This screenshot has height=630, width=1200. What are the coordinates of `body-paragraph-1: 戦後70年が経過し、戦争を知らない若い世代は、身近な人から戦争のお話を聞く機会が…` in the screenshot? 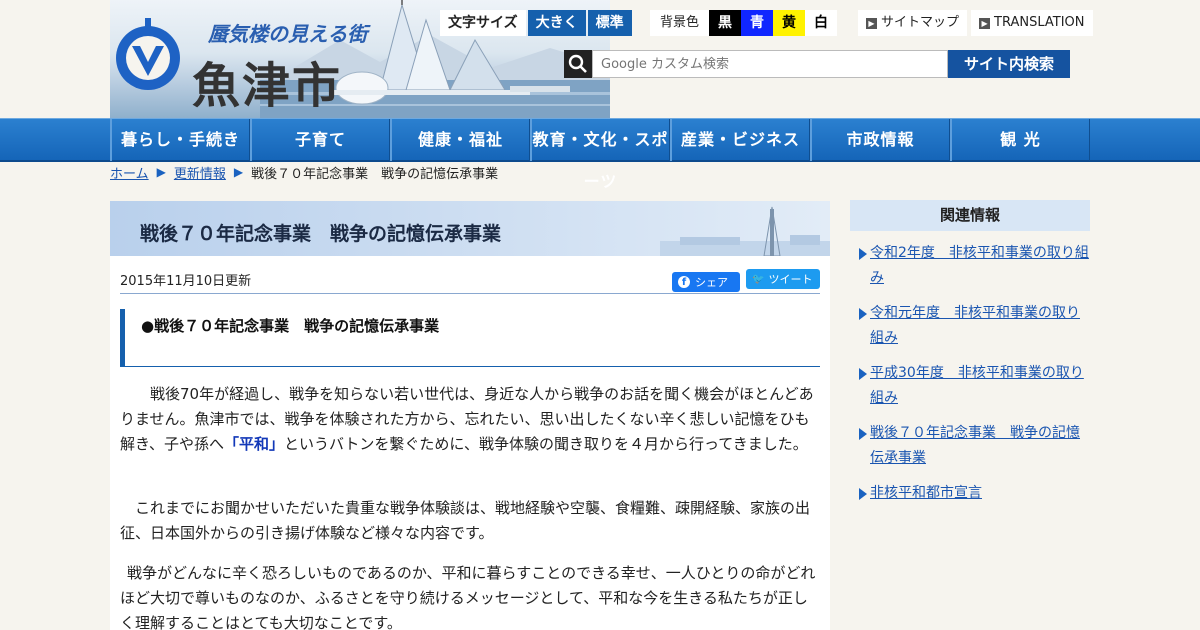 It's located at (470, 419).